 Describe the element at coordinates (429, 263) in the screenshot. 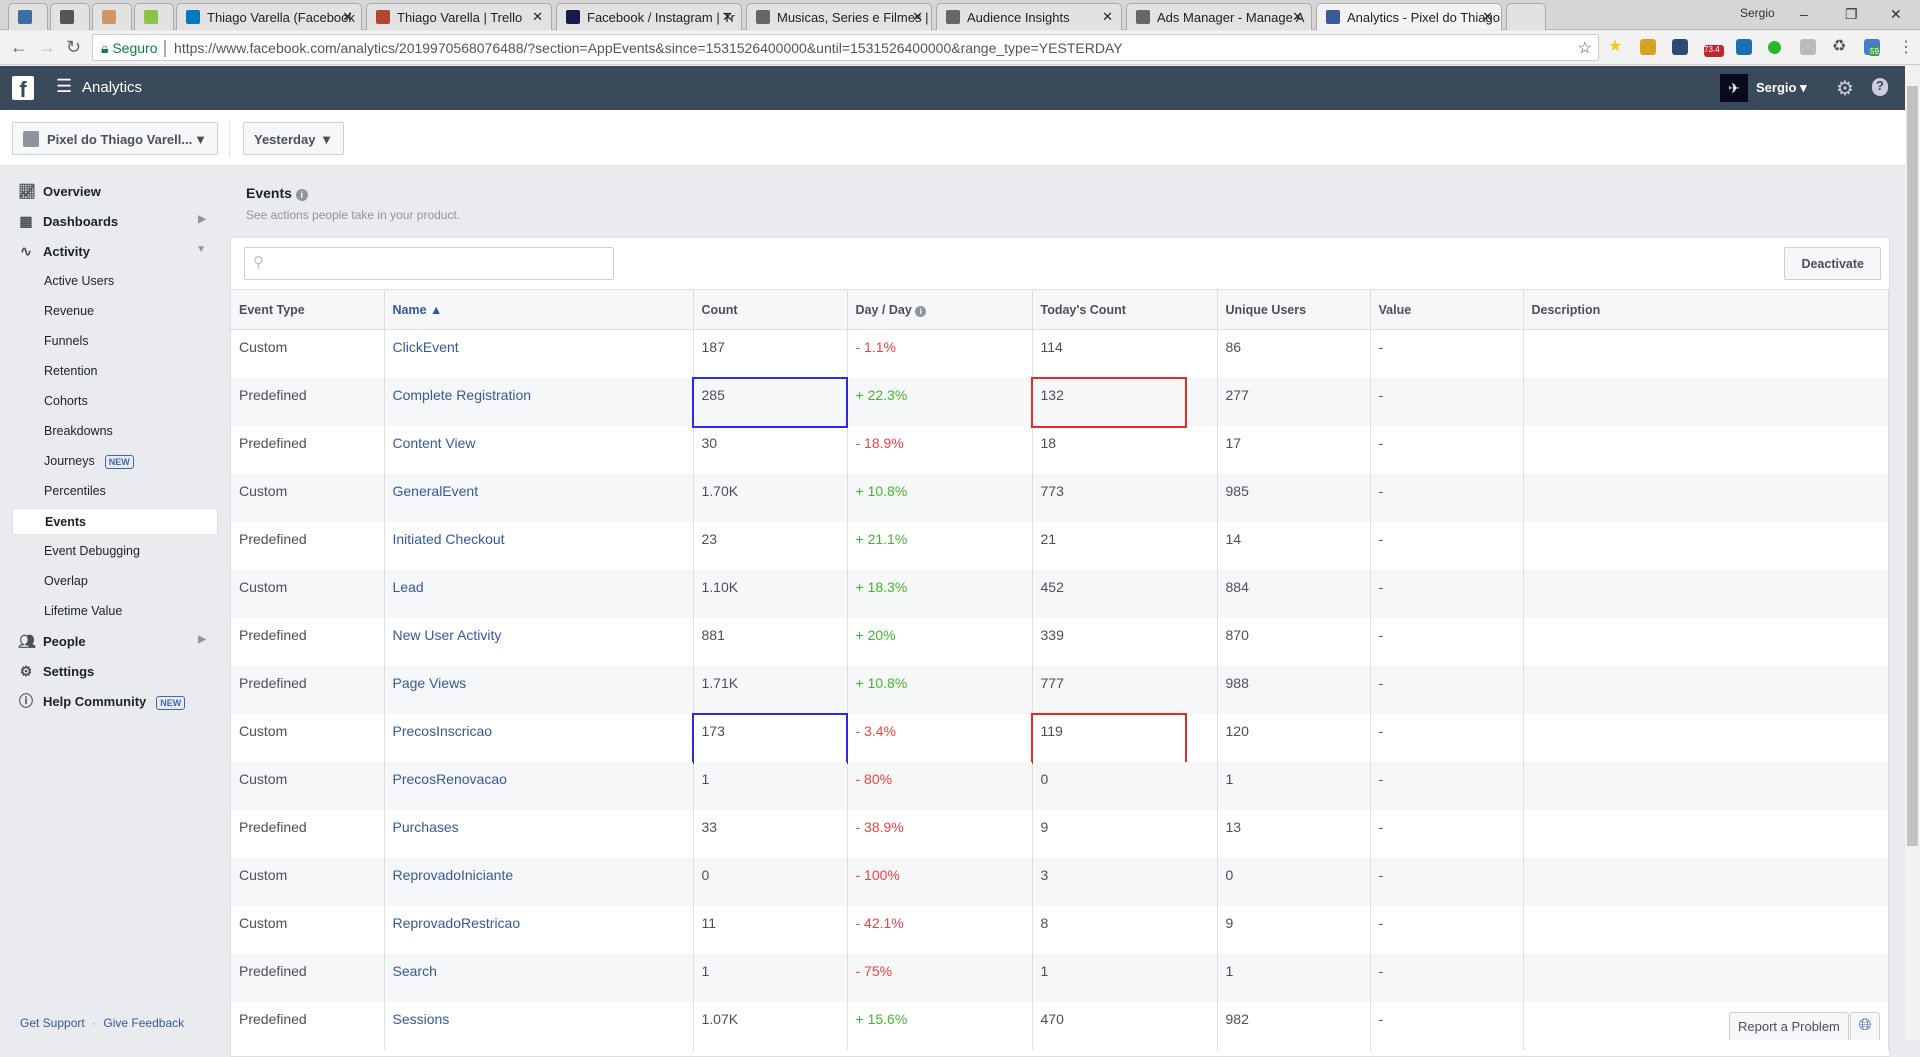

I see `search-input: ⚲` at that location.